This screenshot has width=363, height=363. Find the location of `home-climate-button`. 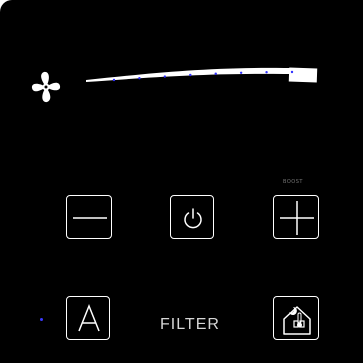

home-climate-button is located at coordinates (296, 318).